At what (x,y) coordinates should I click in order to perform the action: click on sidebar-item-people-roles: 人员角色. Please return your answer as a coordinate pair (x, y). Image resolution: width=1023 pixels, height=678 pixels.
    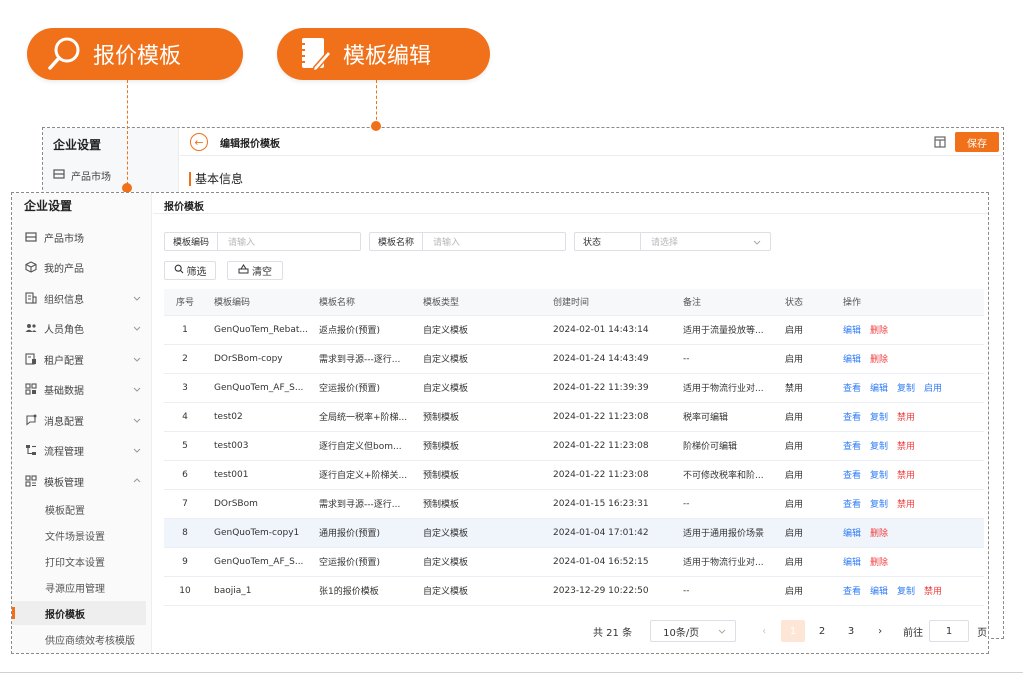
    Looking at the image, I should click on (86, 328).